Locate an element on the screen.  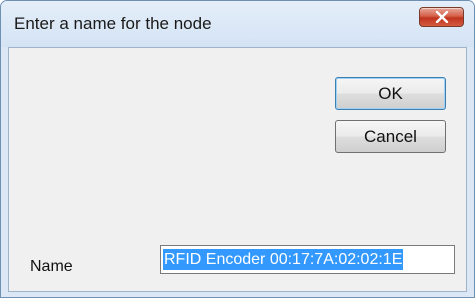
name-label: Name is located at coordinates (51, 266).